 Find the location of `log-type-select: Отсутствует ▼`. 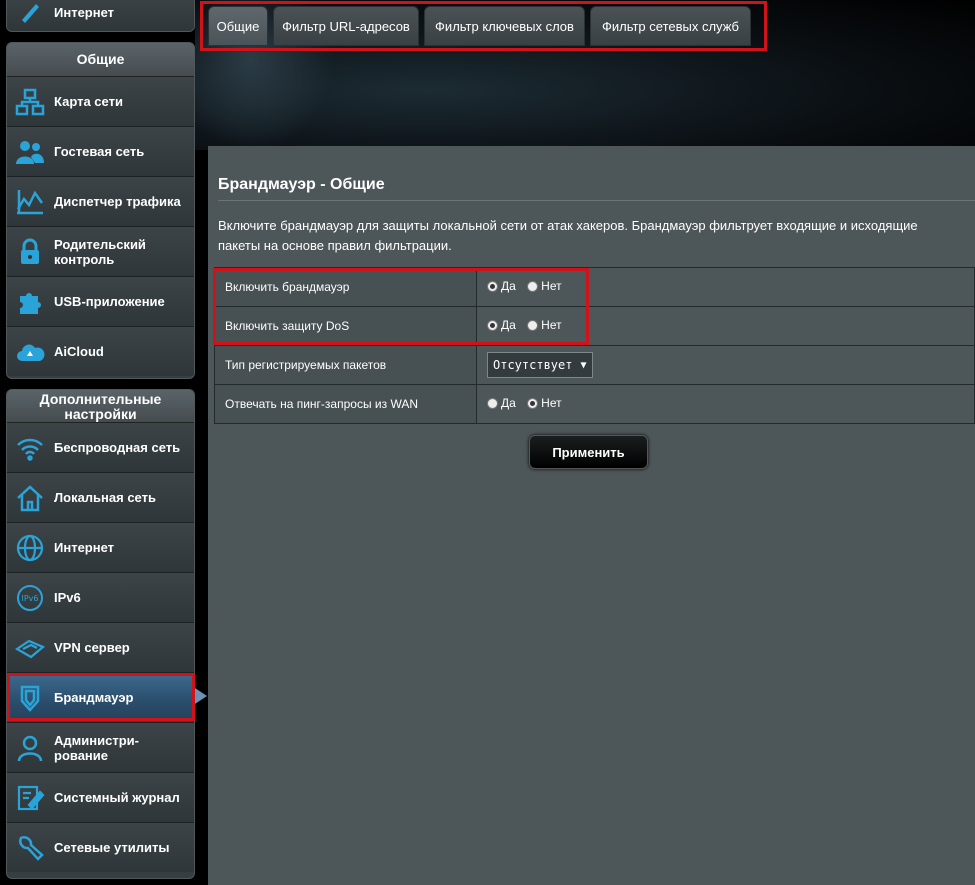

log-type-select: Отсутствует ▼ is located at coordinates (540, 365).